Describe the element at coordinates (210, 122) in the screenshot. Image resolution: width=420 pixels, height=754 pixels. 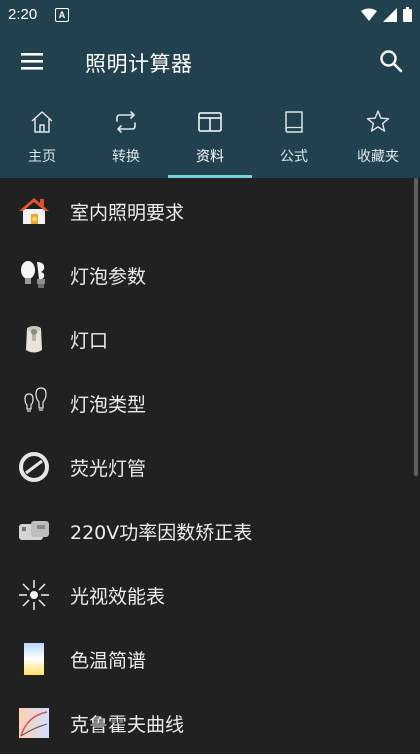
I see `panel-icon` at that location.